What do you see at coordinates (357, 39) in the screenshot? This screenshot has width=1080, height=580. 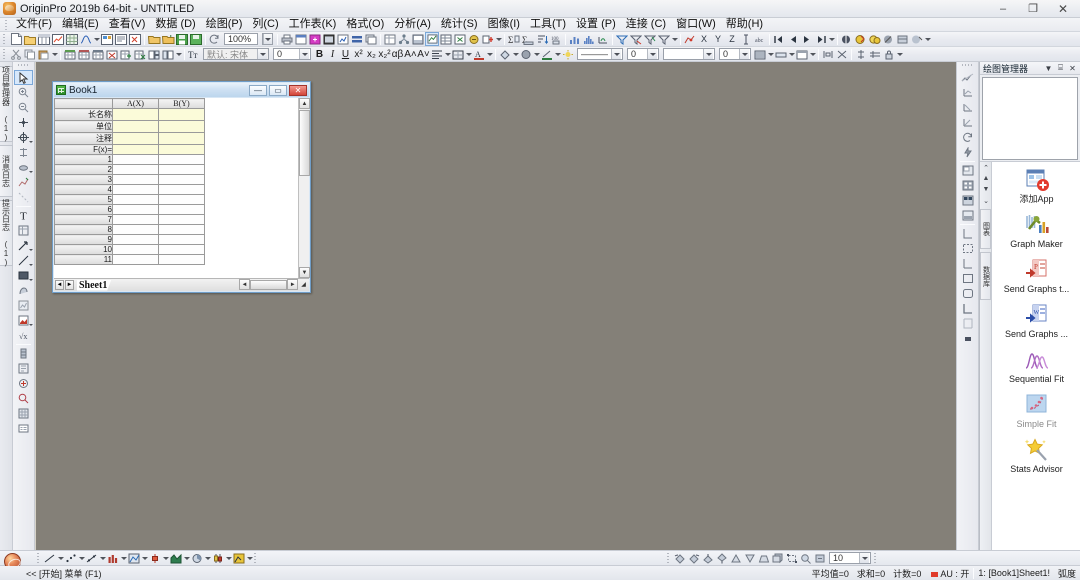 I see `batch-plot-icon` at bounding box center [357, 39].